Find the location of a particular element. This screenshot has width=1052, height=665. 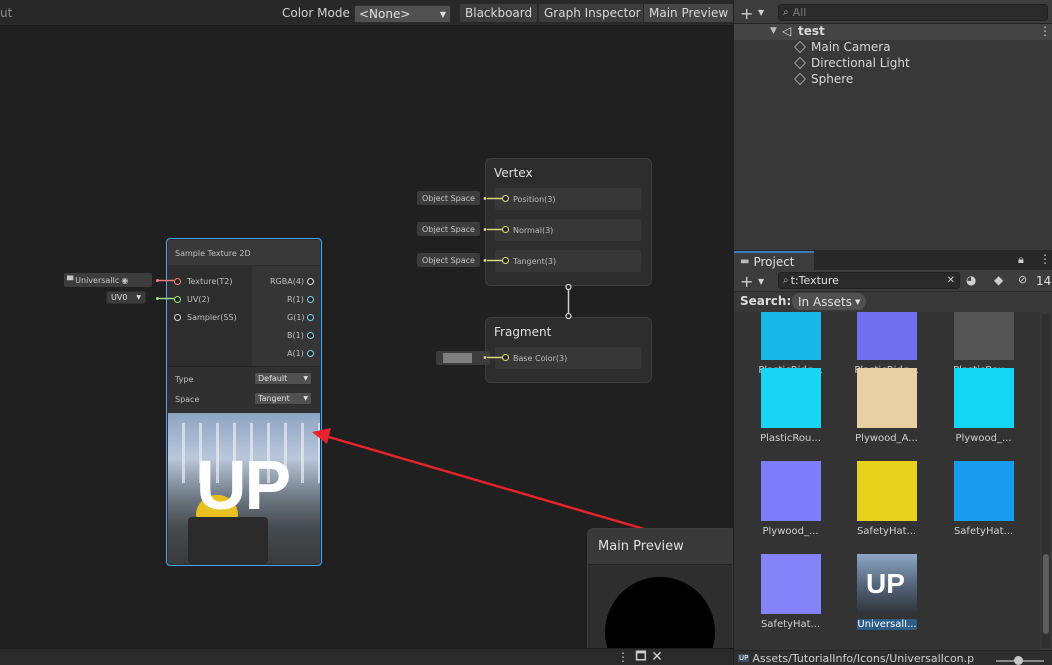

clear-search-icon: ✕ is located at coordinates (951, 280).